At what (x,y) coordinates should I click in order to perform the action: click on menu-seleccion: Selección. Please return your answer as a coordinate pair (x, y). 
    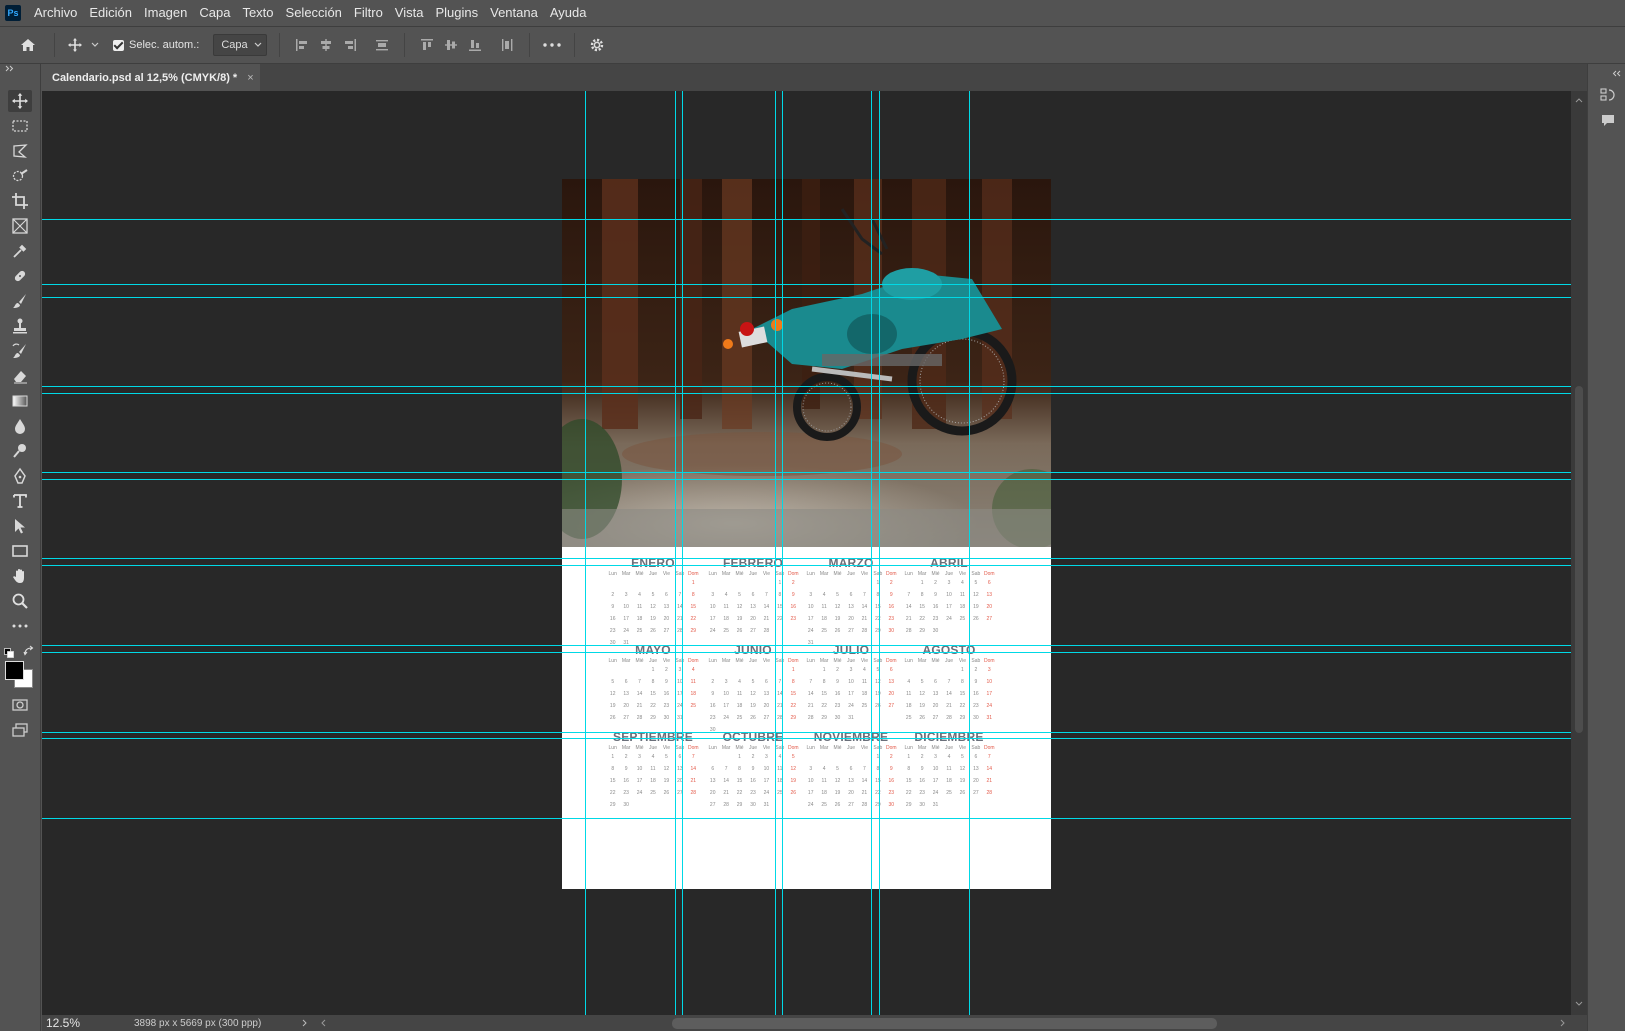
    Looking at the image, I should click on (318, 12).